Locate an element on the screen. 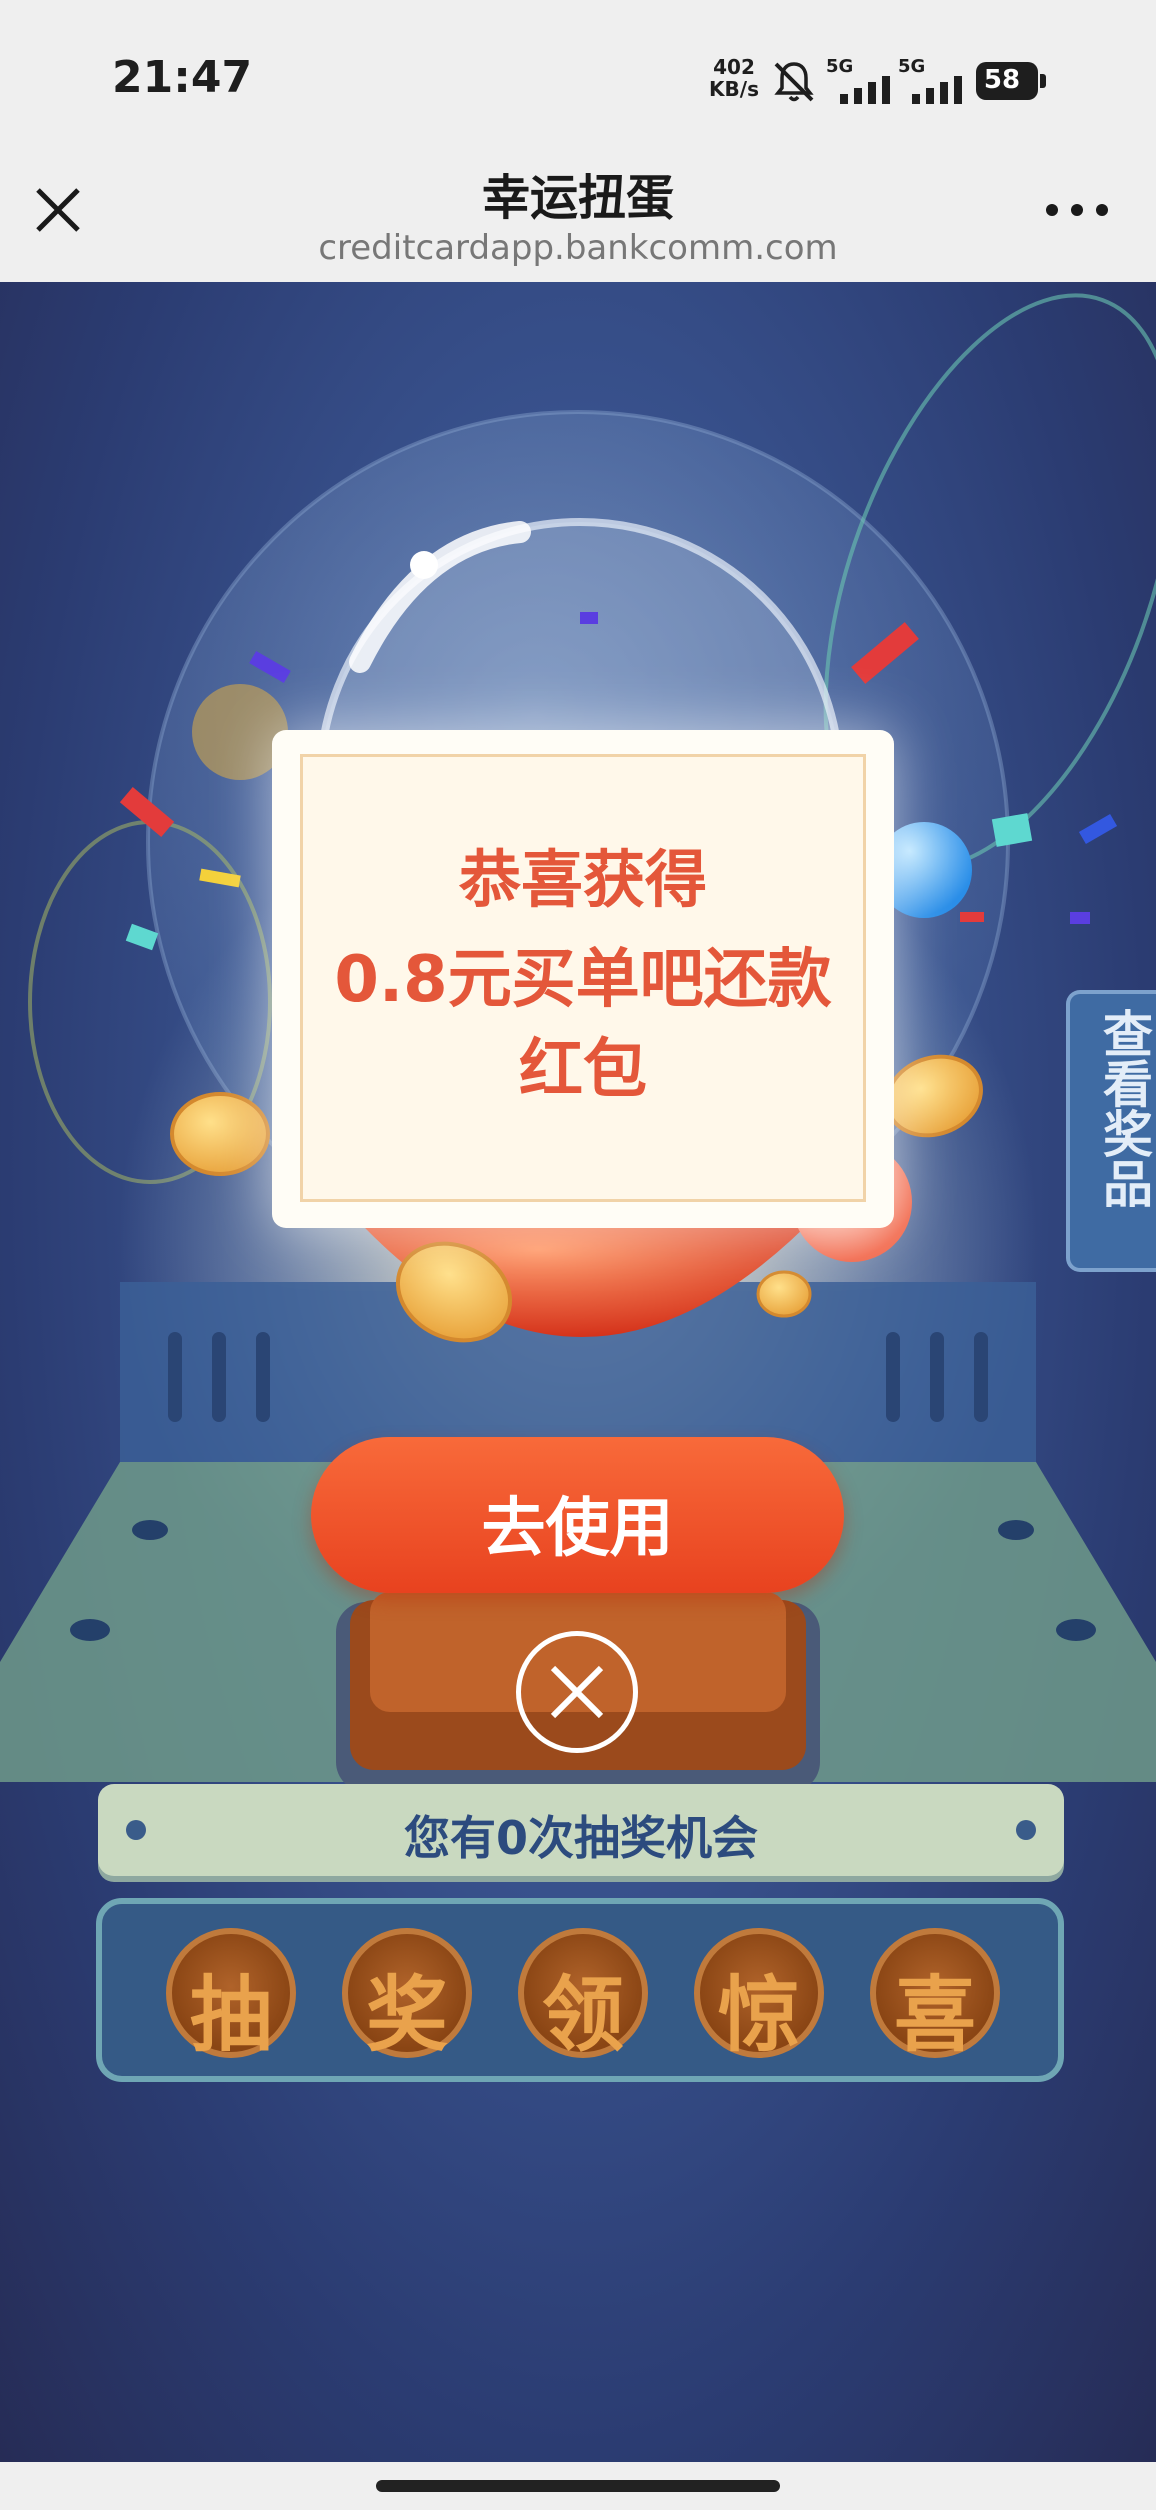 This screenshot has height=2510, width=1156. prize-name: 0.8元买单吧还款 红包 is located at coordinates (583, 1025).